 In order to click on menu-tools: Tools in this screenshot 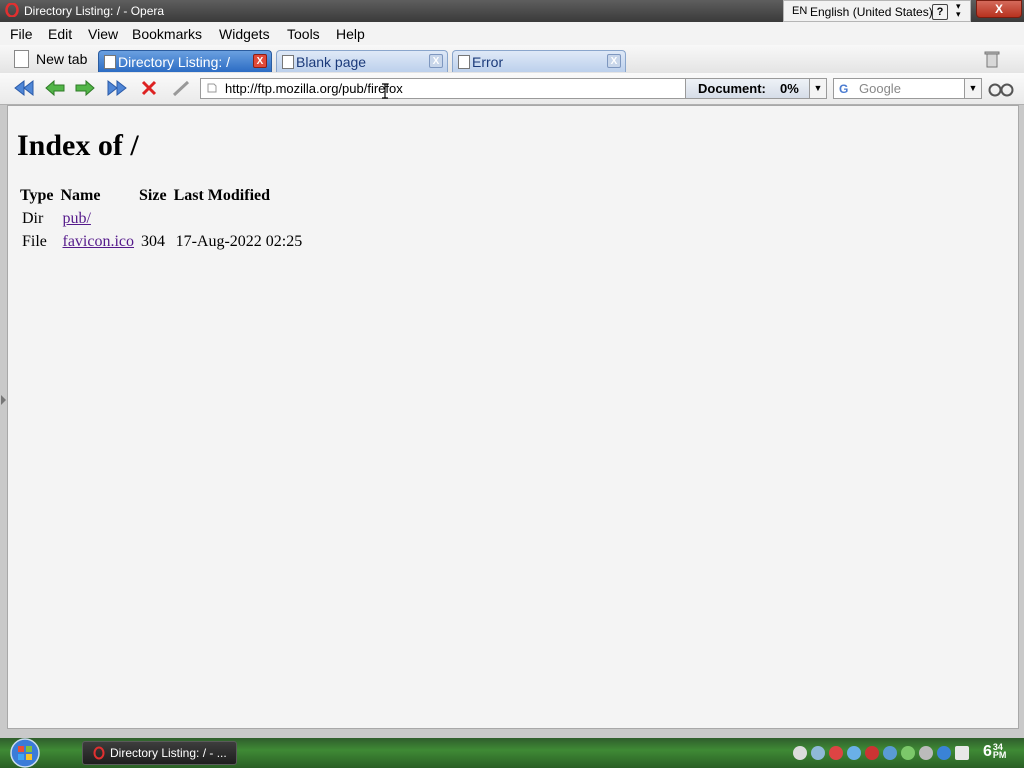, I will do `click(303, 34)`.